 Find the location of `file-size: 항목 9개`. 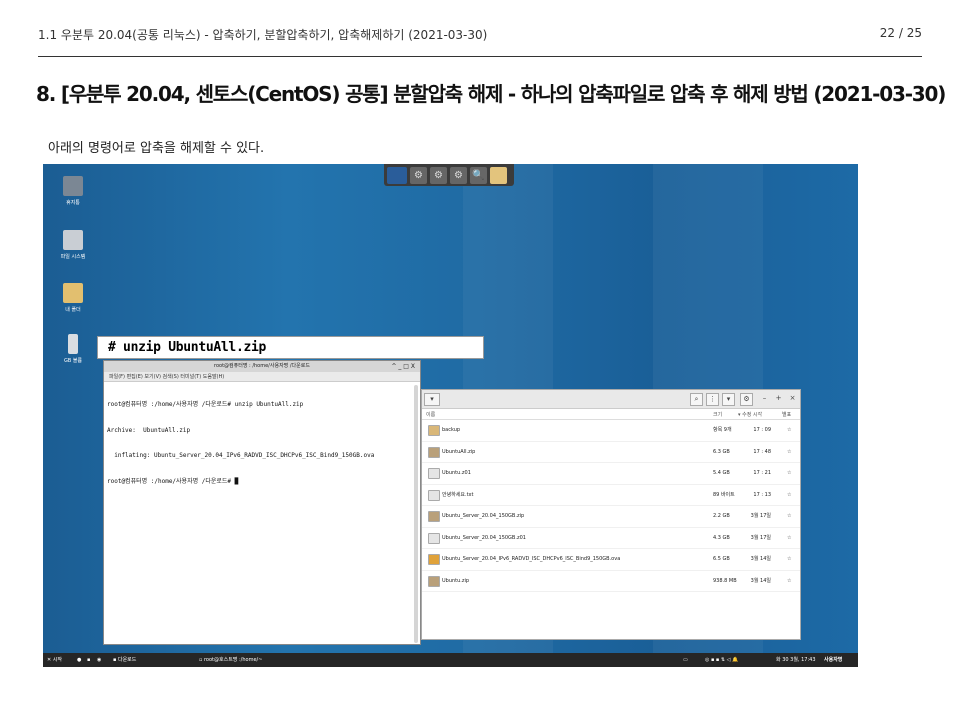

file-size: 항목 9개 is located at coordinates (722, 430).